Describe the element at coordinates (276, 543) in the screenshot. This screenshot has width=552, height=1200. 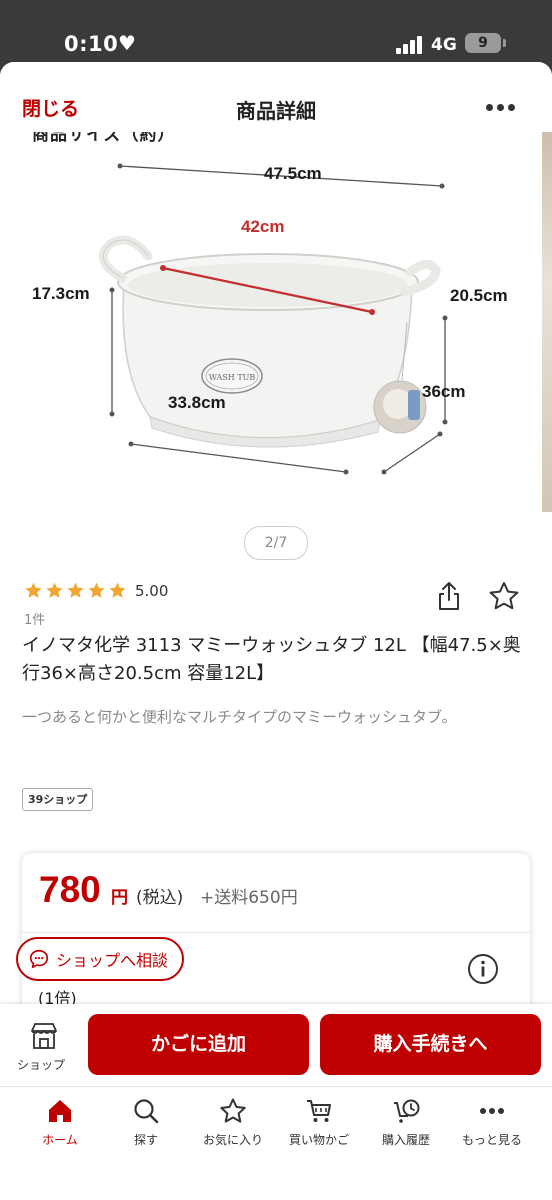
I see `image-pager: 2/7` at that location.